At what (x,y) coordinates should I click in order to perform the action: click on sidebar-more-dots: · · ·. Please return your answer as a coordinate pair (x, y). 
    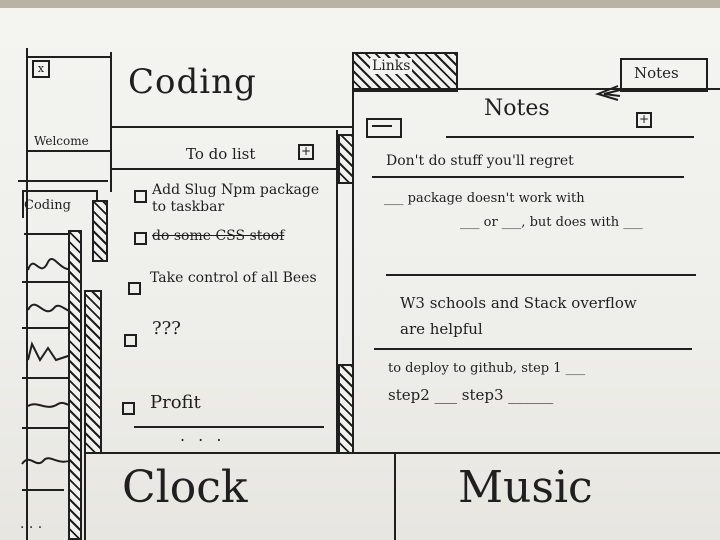
    Looking at the image, I should click on (31, 528).